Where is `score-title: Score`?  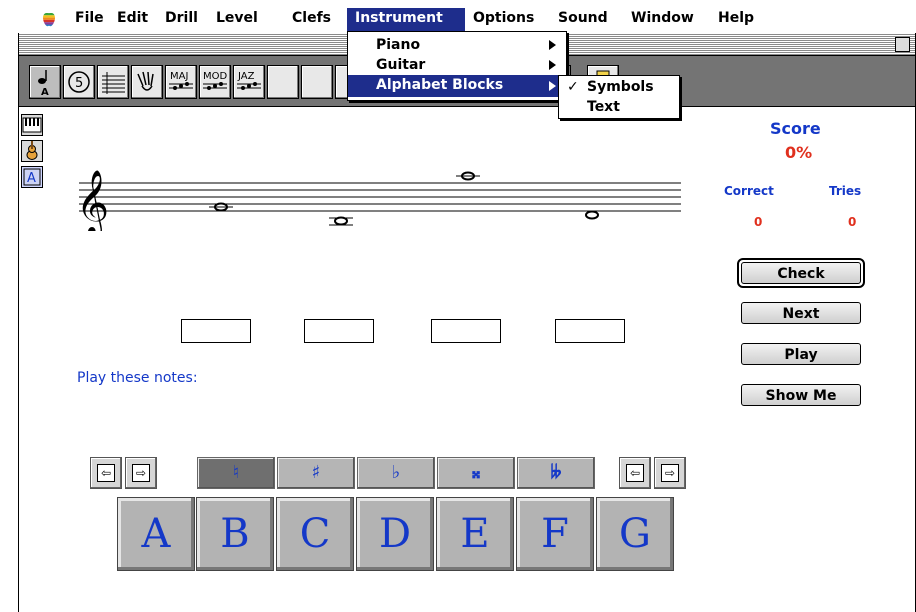 score-title: Score is located at coordinates (795, 128).